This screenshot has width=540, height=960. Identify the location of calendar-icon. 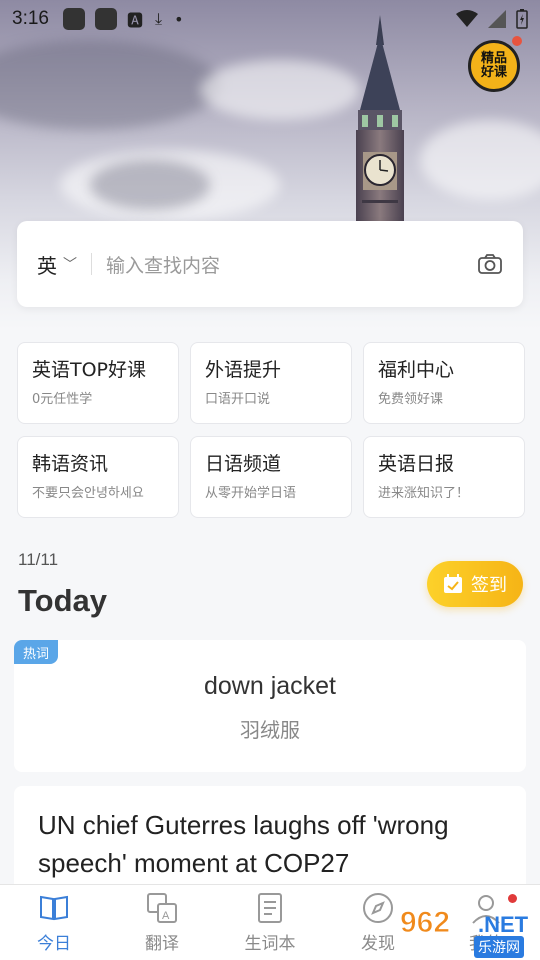
(453, 583).